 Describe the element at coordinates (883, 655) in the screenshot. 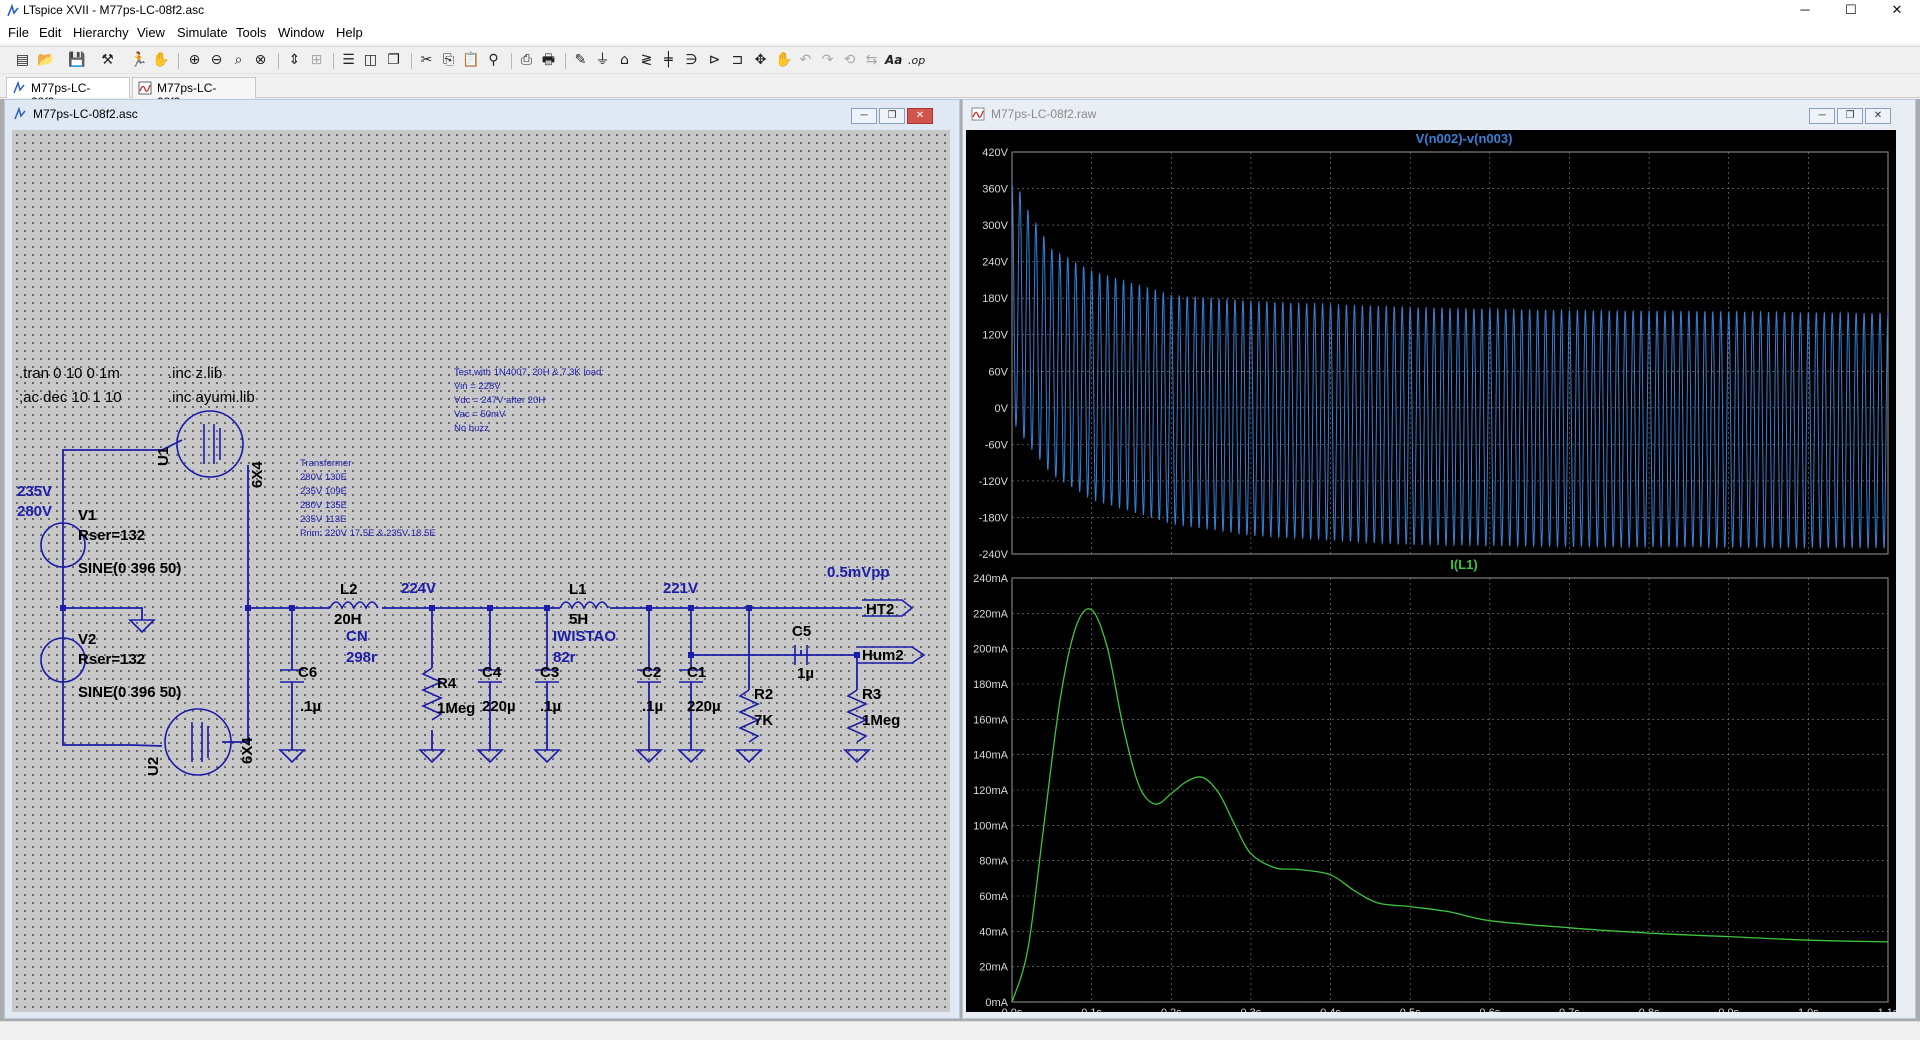

I see `hum2-label: Hum2` at that location.